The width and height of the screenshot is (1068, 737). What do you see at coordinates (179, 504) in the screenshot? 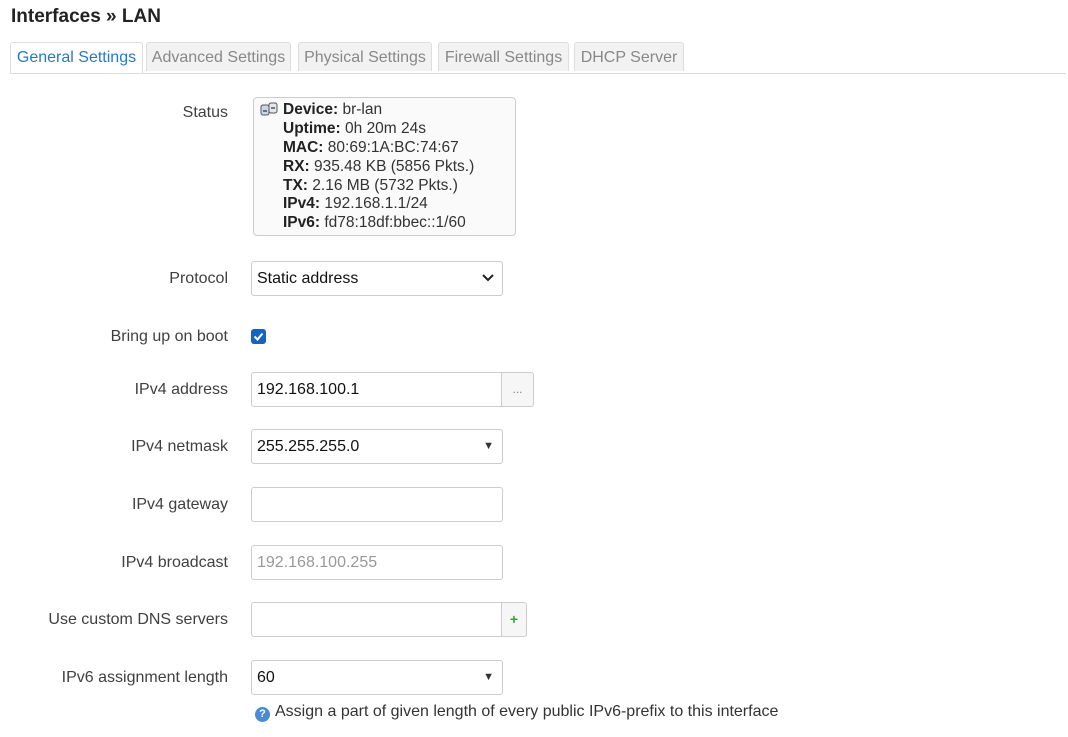
I see `ipv4-gateway-label: IPv4 gateway` at bounding box center [179, 504].